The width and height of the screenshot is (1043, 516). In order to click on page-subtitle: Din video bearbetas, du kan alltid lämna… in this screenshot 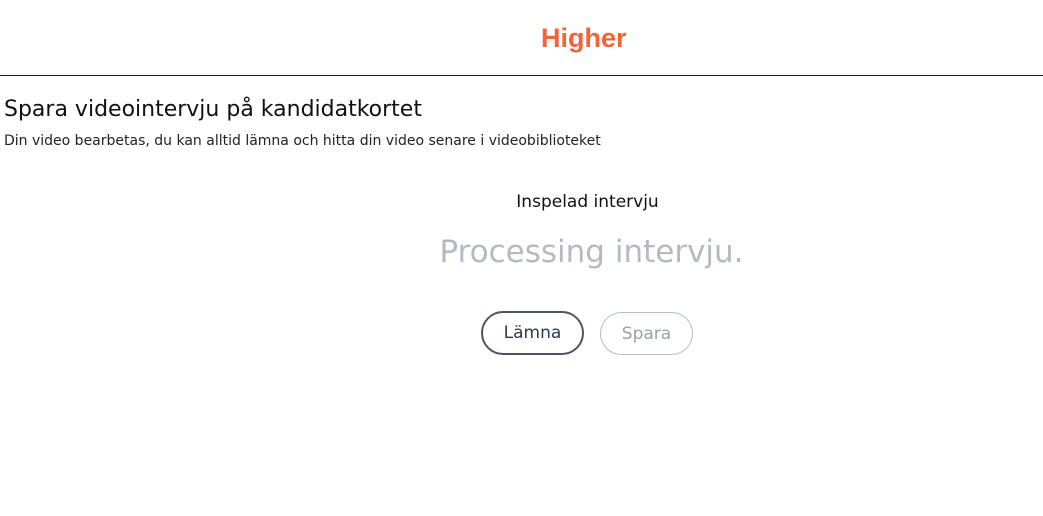, I will do `click(302, 141)`.